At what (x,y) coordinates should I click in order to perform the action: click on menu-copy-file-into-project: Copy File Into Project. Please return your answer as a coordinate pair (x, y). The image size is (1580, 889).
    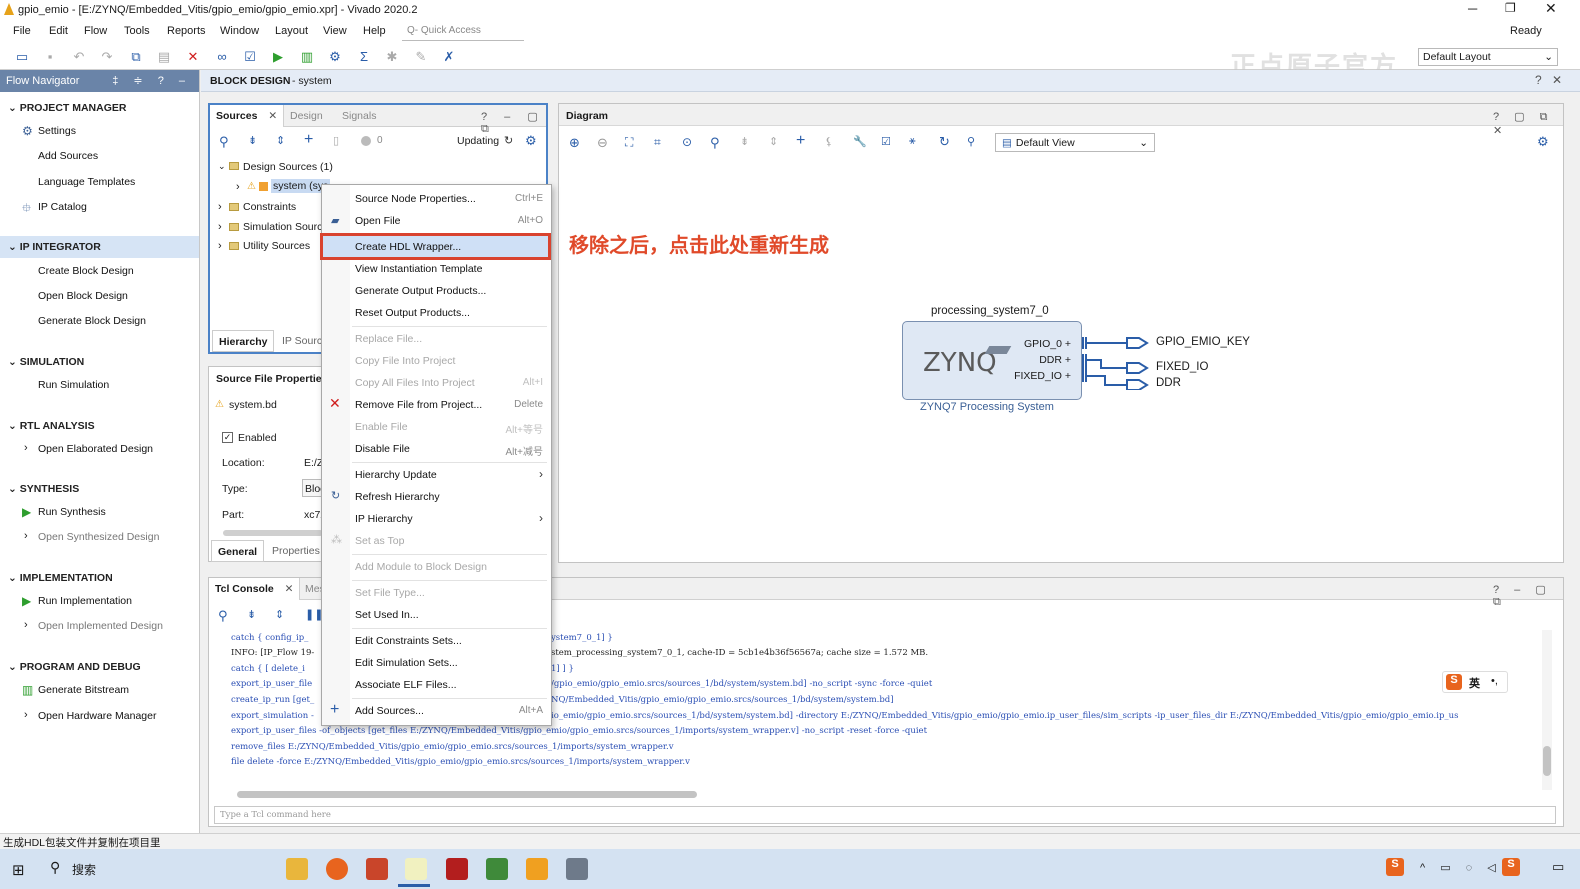
    Looking at the image, I should click on (405, 361).